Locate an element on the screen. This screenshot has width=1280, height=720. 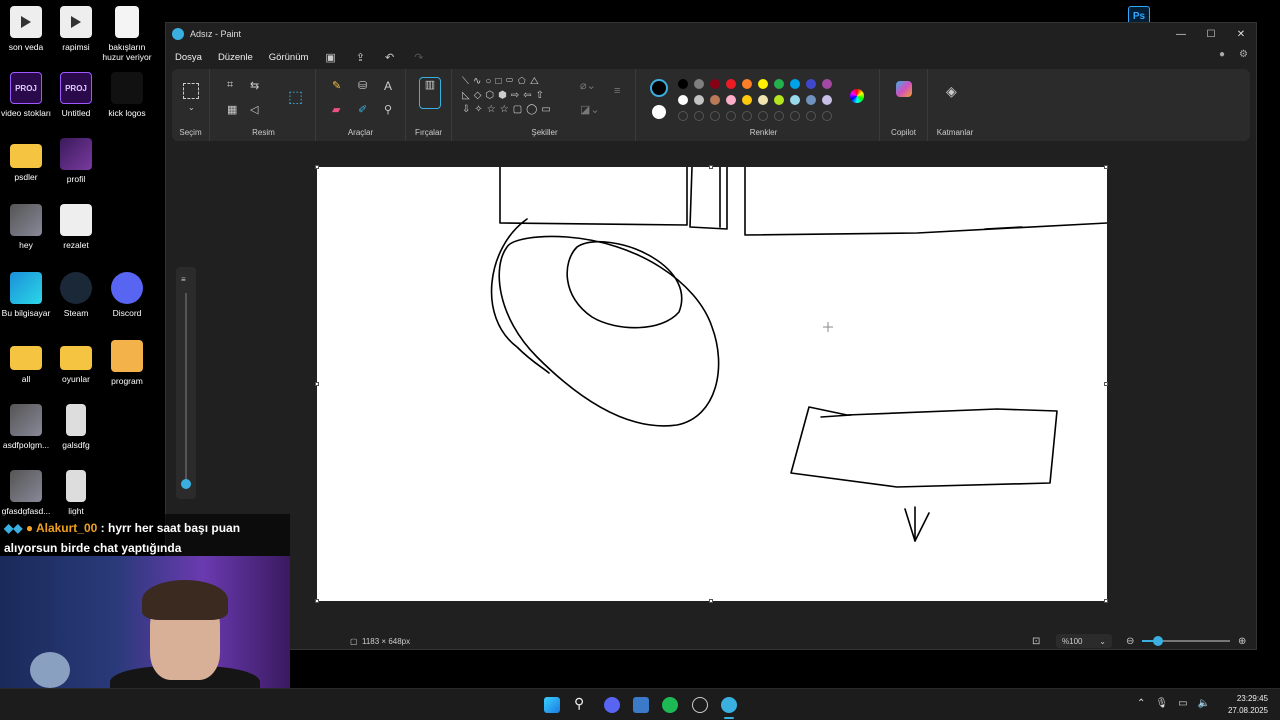
desktop-icon: kick logos is located at coordinates (127, 95).